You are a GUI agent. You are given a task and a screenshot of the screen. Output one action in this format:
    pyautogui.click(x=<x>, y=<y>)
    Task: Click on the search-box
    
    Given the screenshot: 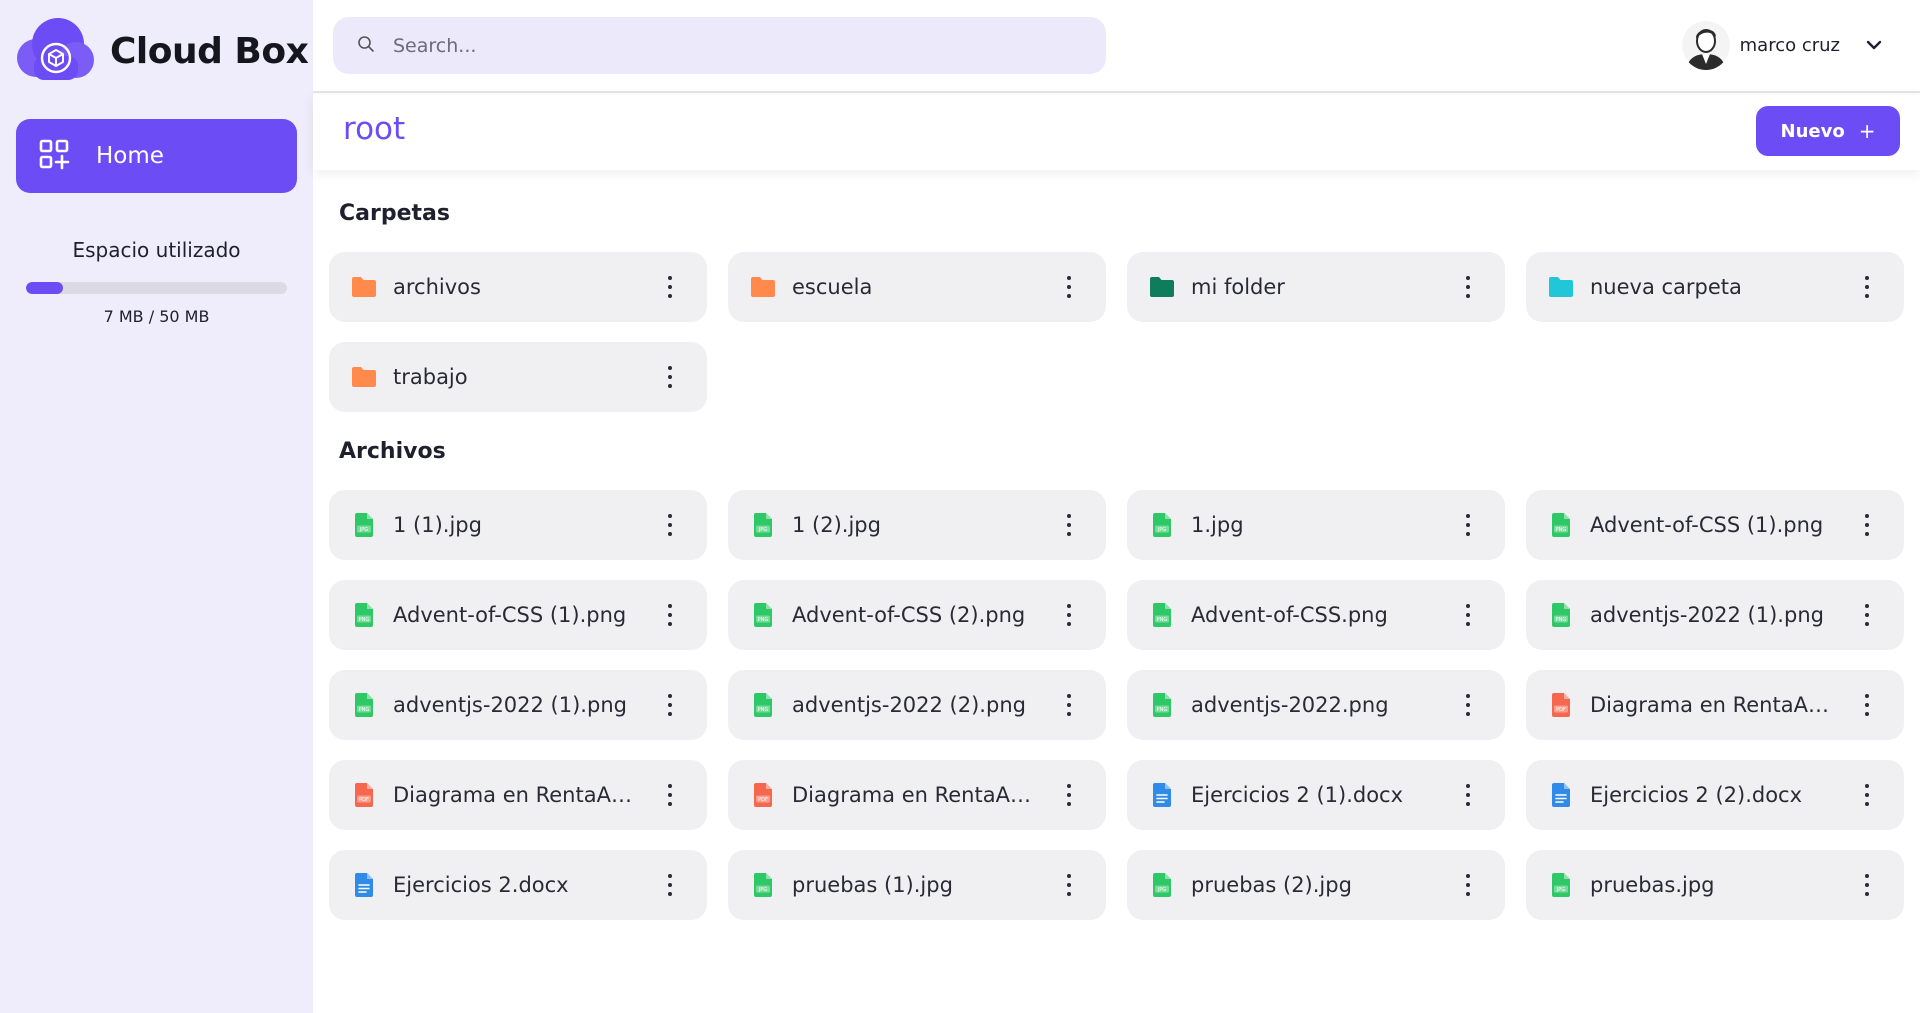 What is the action you would take?
    pyautogui.click(x=719, y=45)
    